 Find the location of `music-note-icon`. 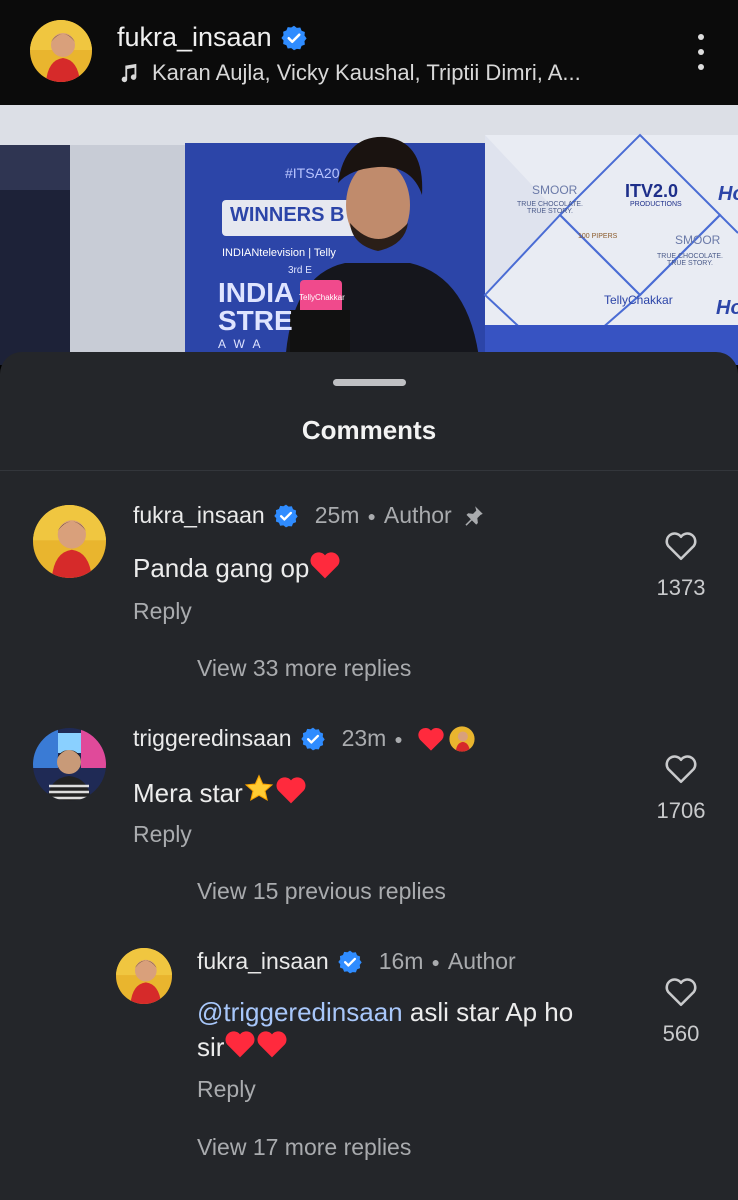

music-note-icon is located at coordinates (129, 73).